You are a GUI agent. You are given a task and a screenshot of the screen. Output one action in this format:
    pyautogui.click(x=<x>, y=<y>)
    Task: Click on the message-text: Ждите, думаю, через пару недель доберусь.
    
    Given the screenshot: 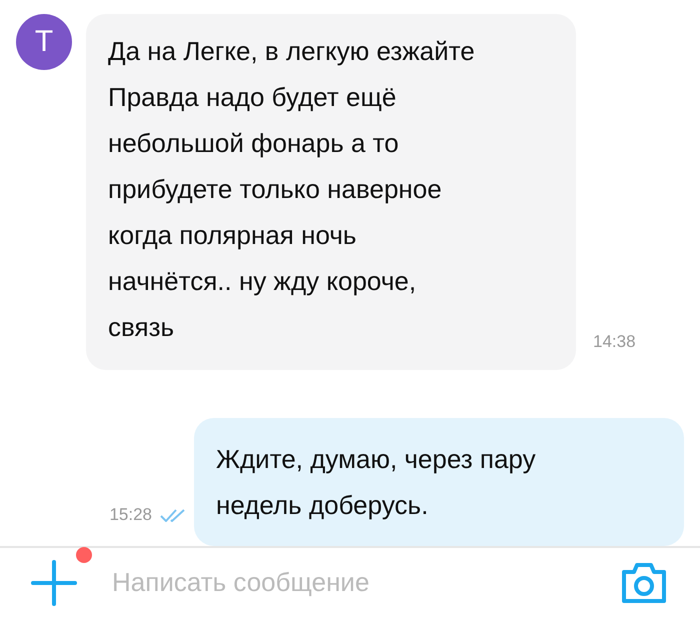 What is the action you would take?
    pyautogui.click(x=376, y=482)
    